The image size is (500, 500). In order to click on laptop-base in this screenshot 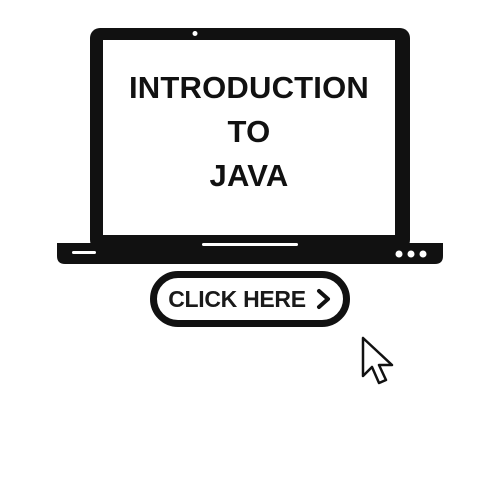, I will do `click(250, 253)`.